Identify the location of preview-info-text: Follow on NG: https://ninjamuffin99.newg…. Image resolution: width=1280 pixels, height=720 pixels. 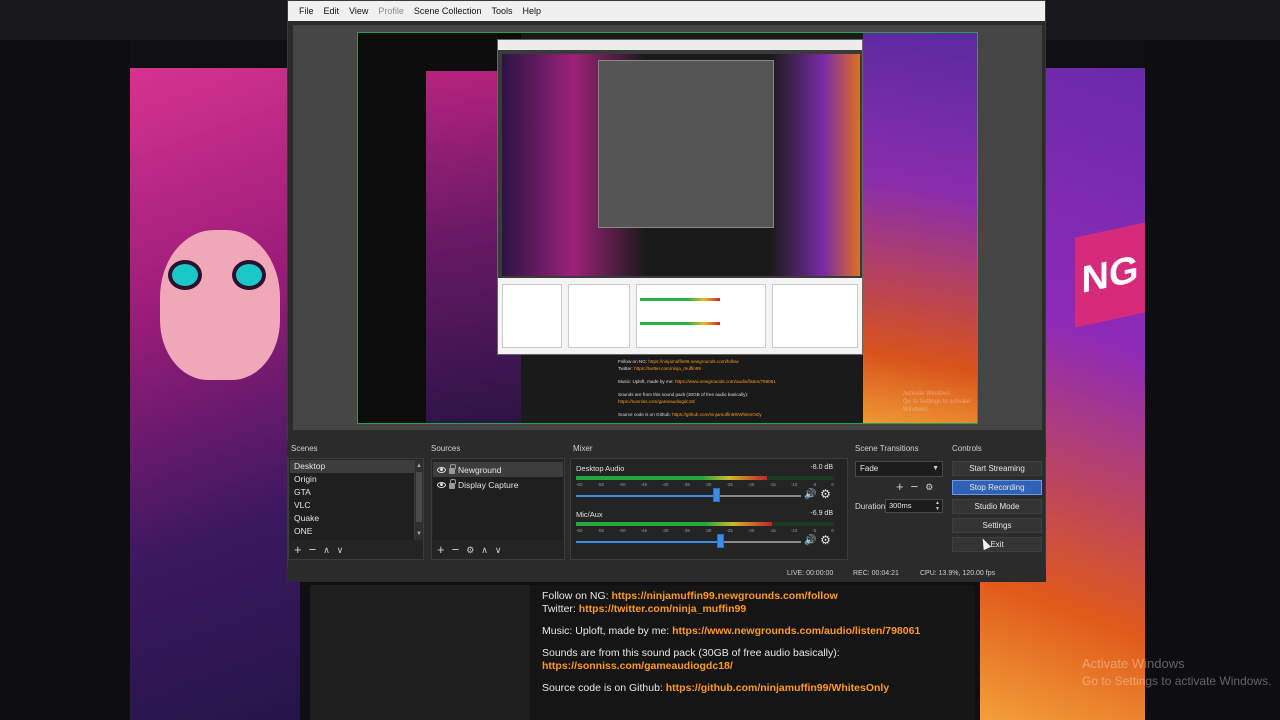
(738, 388).